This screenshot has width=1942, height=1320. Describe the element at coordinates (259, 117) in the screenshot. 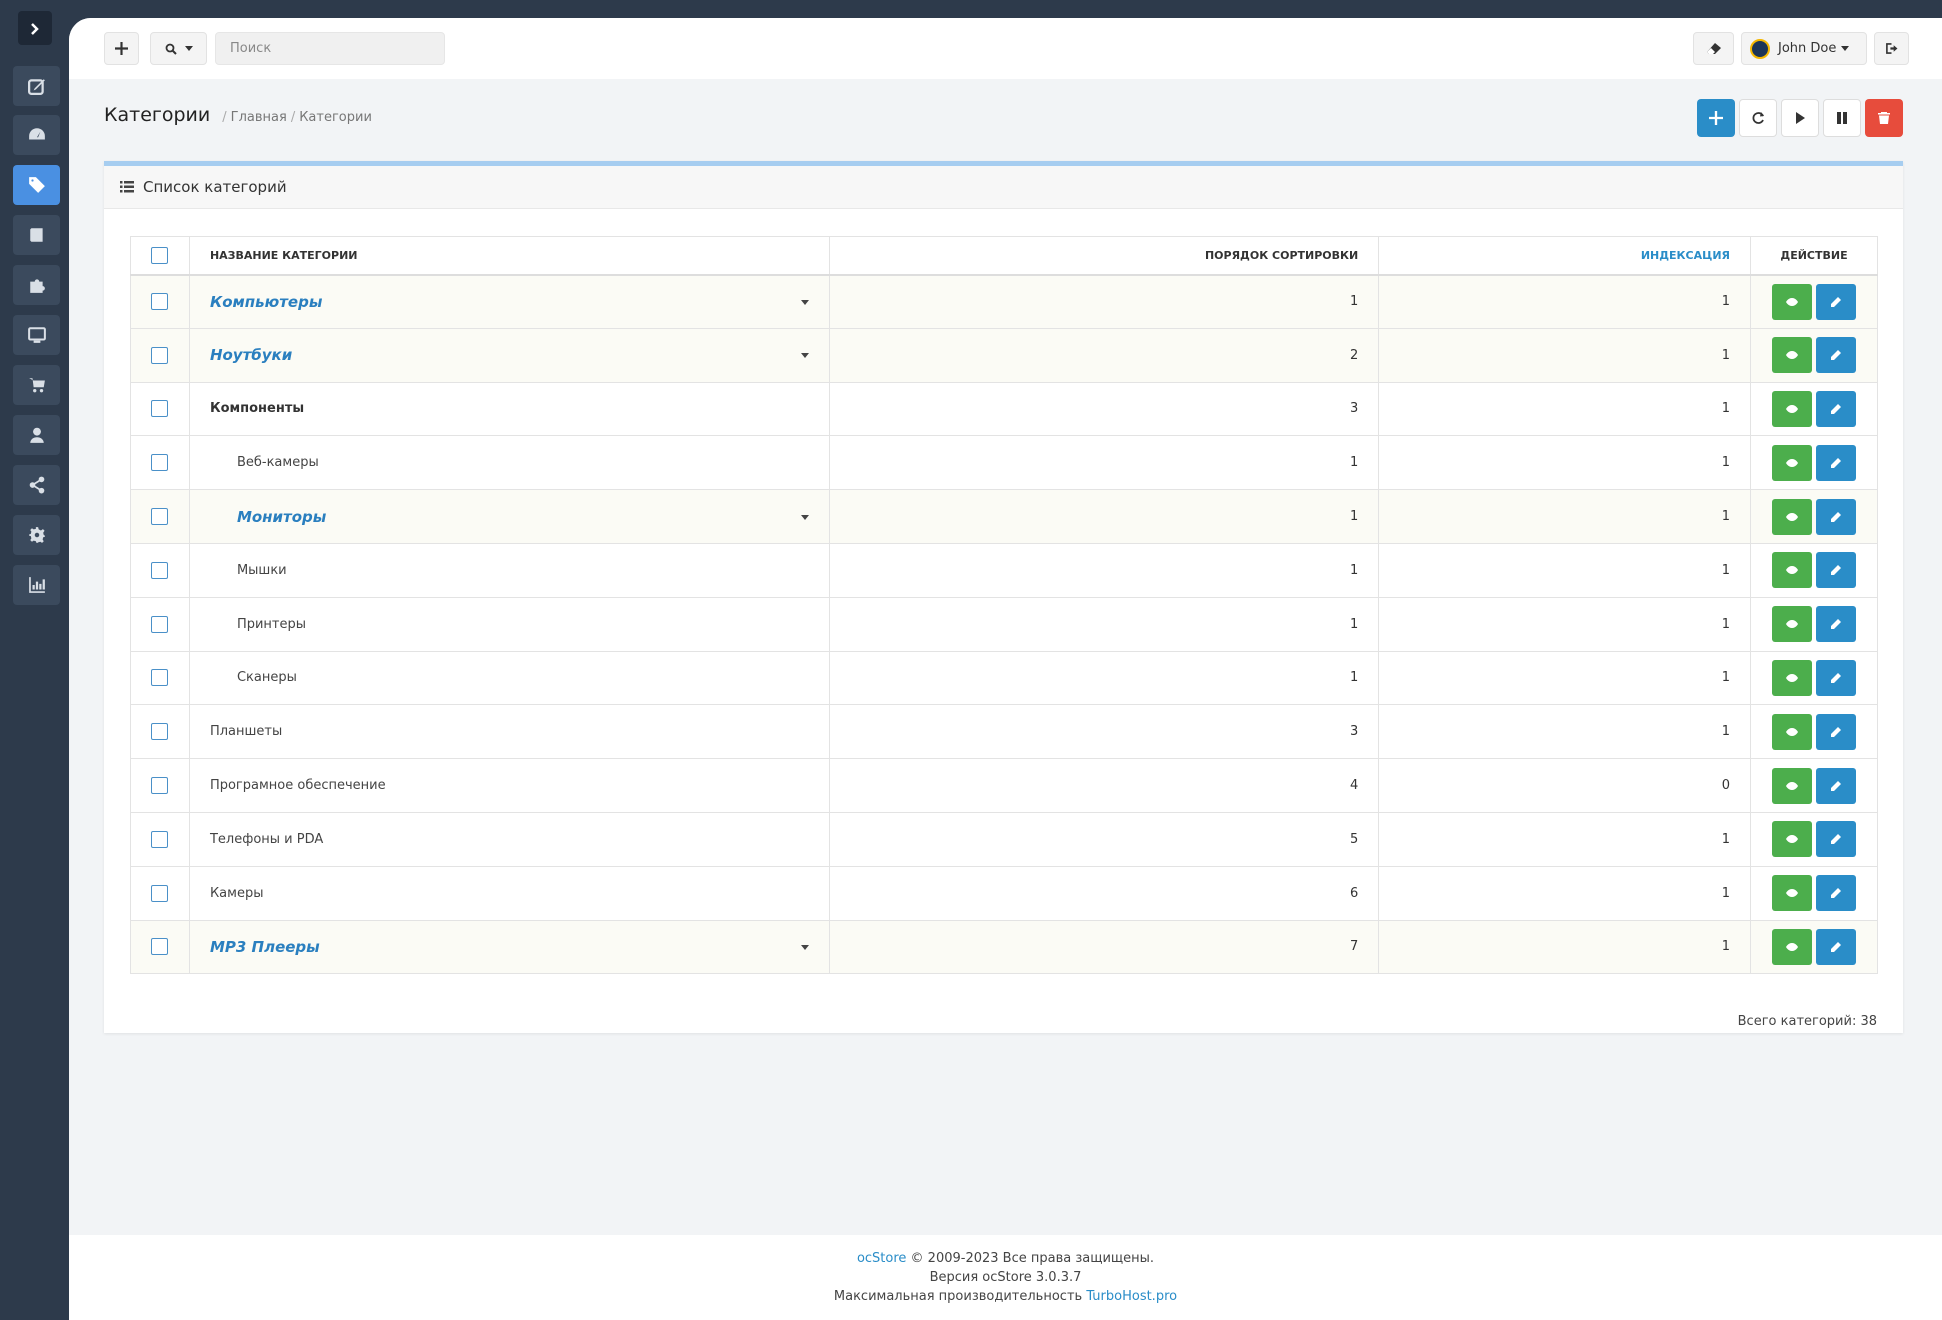

I see `breadcrumb-home: Главная` at that location.